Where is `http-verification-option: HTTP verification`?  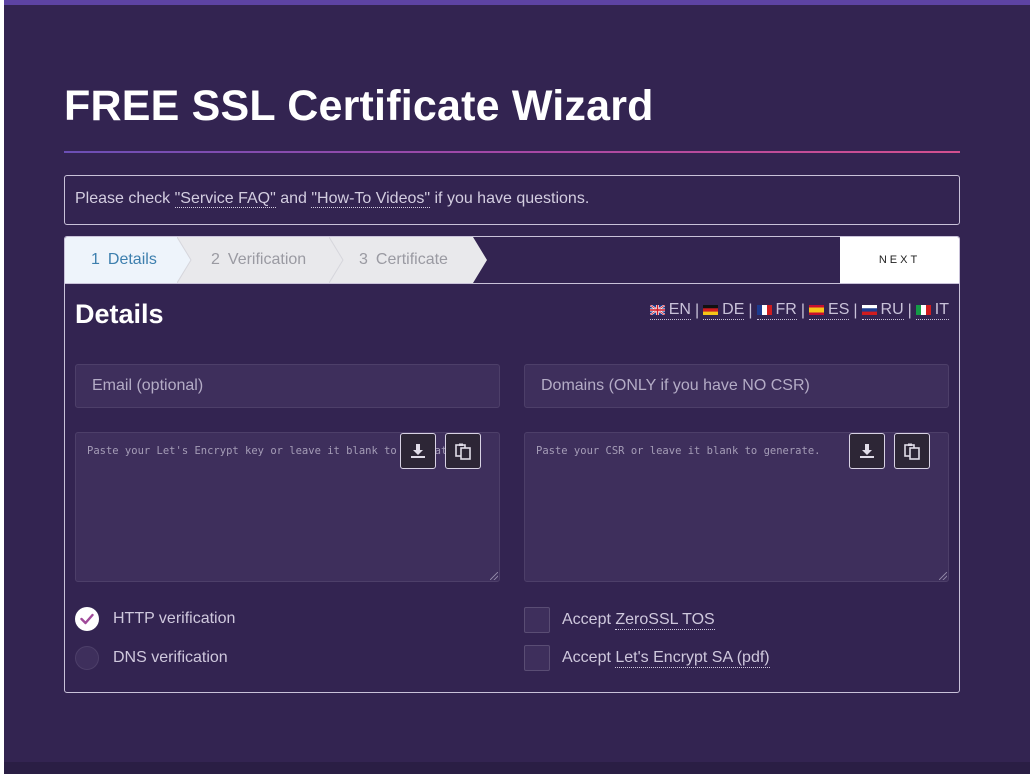
http-verification-option: HTTP verification is located at coordinates (155, 619).